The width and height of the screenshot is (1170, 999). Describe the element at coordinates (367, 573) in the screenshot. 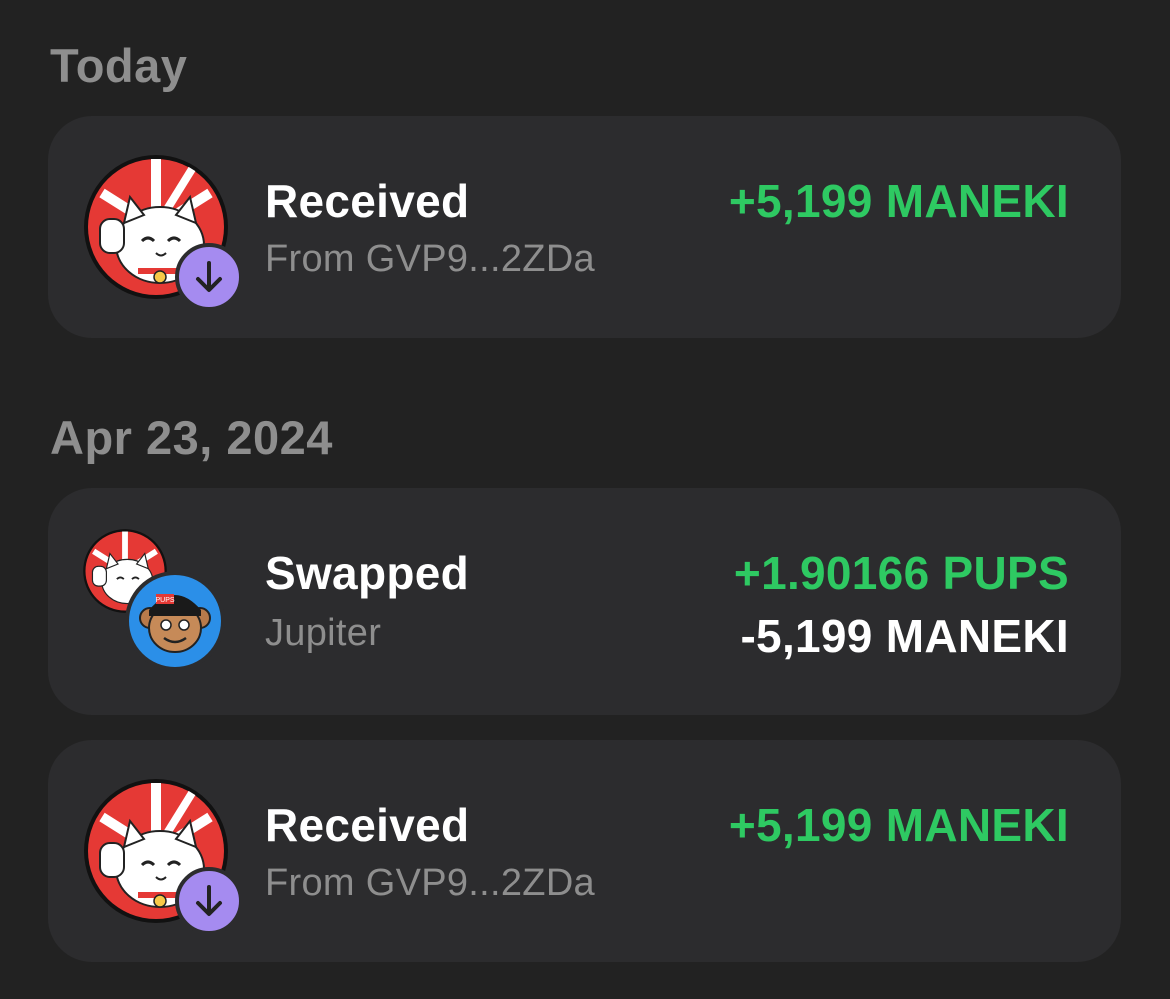

I see `transaction-title: Swapped` at that location.